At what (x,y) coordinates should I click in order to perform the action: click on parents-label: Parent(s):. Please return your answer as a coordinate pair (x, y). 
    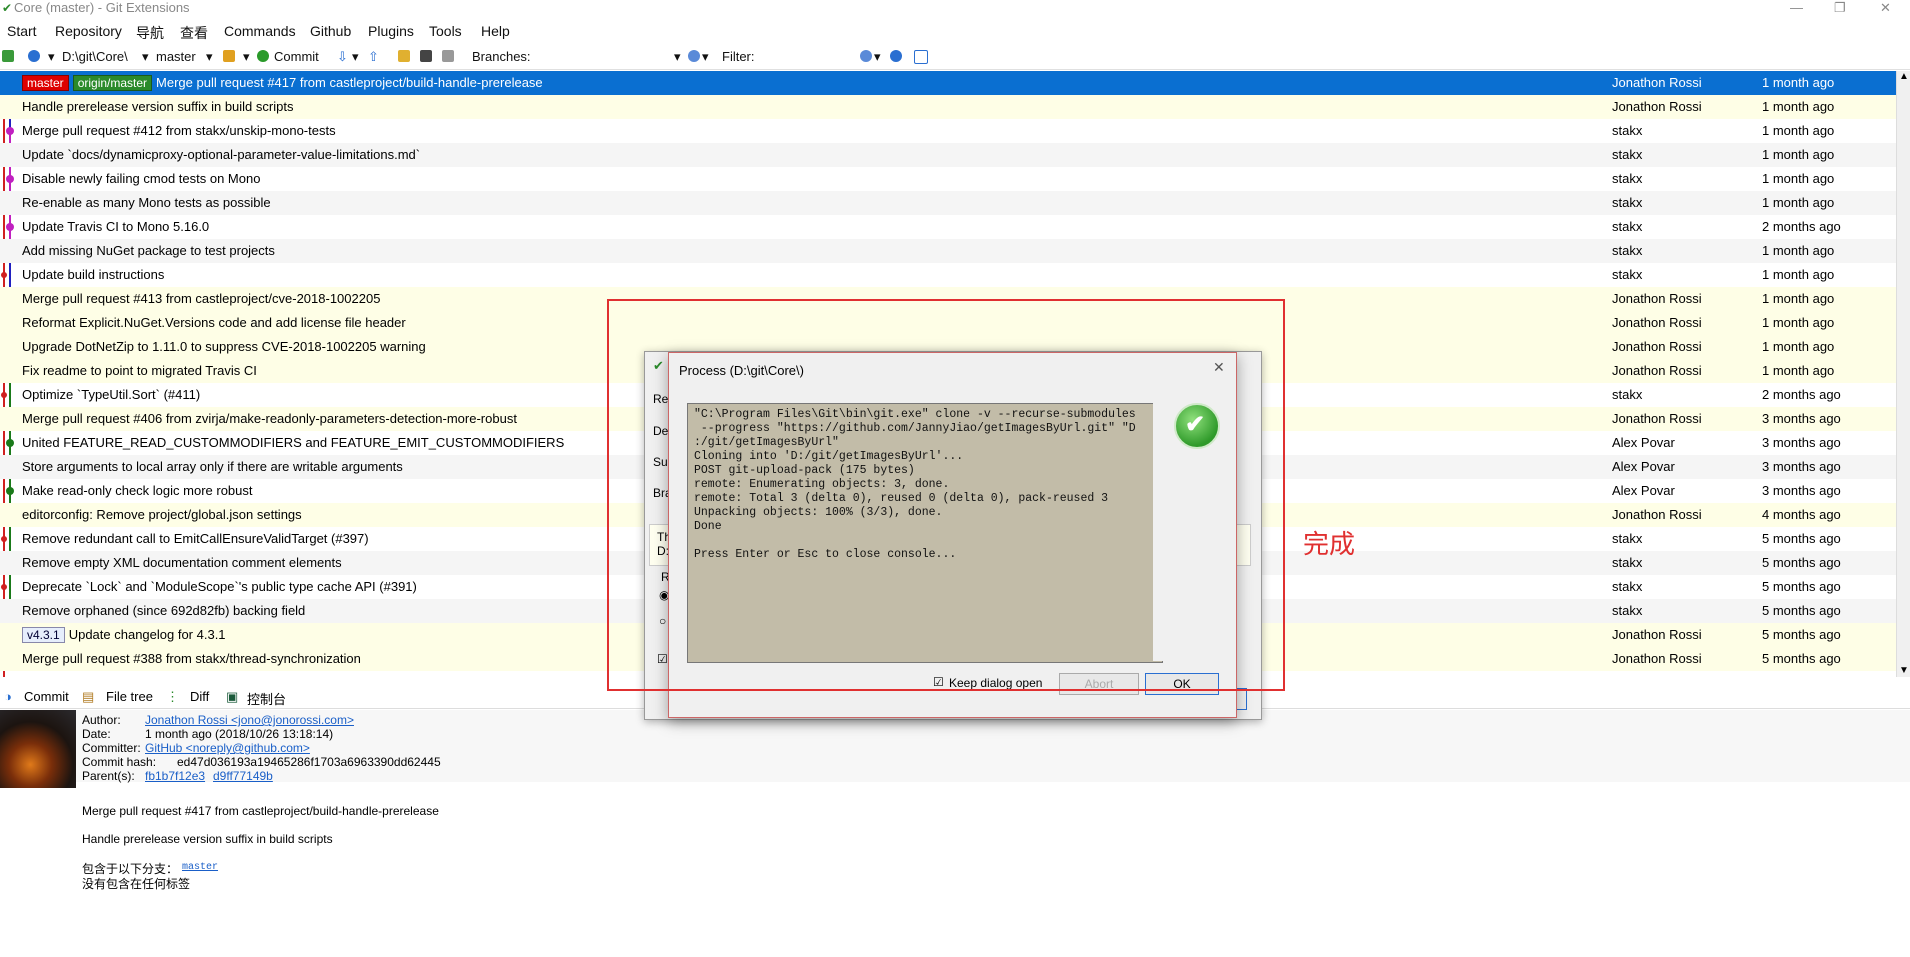
    Looking at the image, I should click on (108, 776).